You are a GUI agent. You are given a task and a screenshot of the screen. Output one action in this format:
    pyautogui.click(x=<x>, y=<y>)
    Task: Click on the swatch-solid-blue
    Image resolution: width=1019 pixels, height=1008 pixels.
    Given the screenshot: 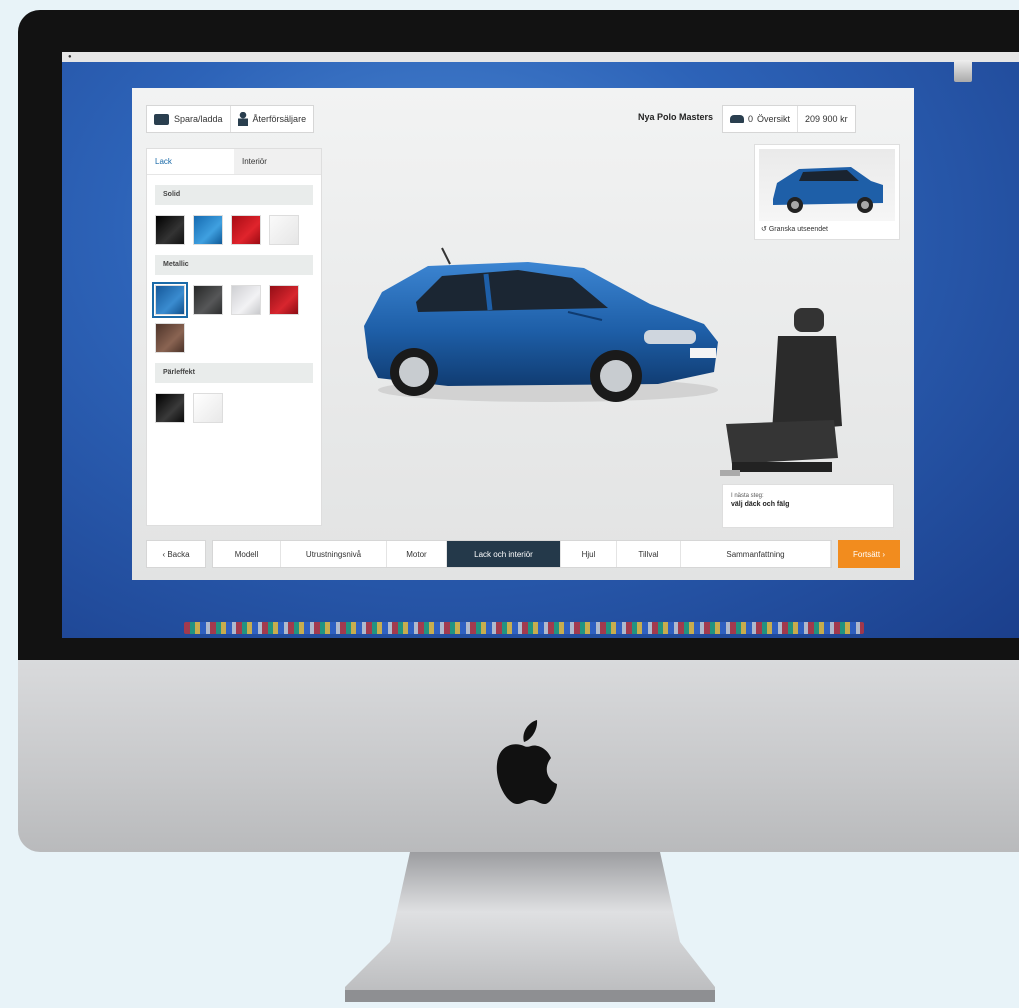 What is the action you would take?
    pyautogui.click(x=208, y=230)
    